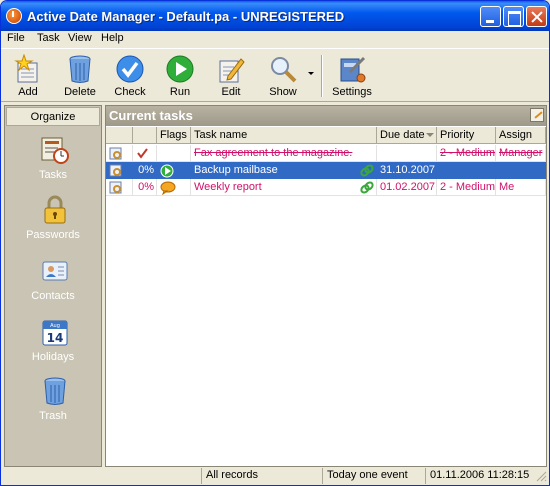  Describe the element at coordinates (53, 347) in the screenshot. I see `sidebar-item-holidays: Aug 14 Holidays` at that location.